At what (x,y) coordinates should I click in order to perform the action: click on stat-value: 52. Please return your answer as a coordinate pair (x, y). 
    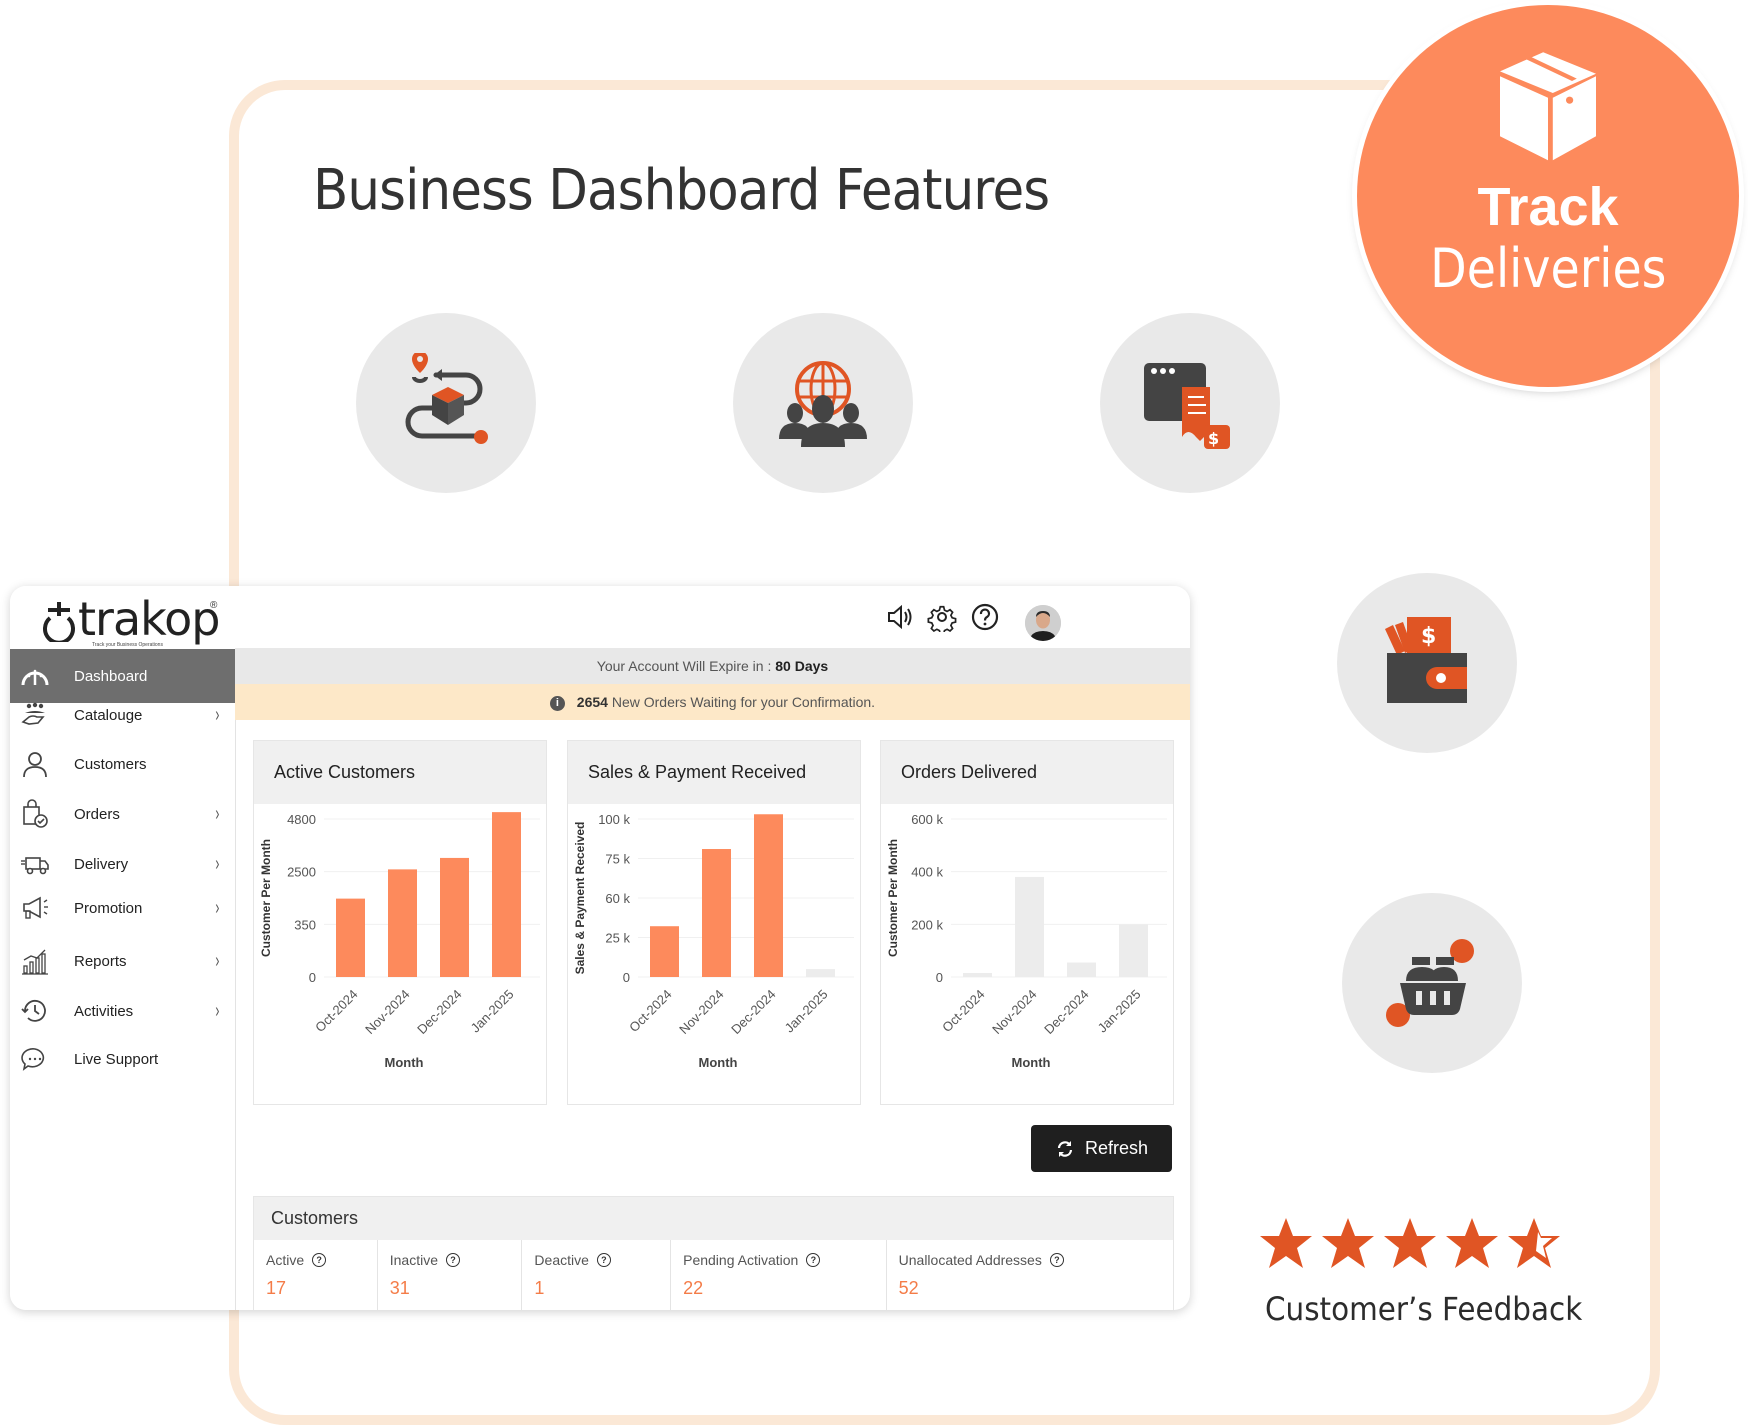
    Looking at the image, I should click on (1036, 1288).